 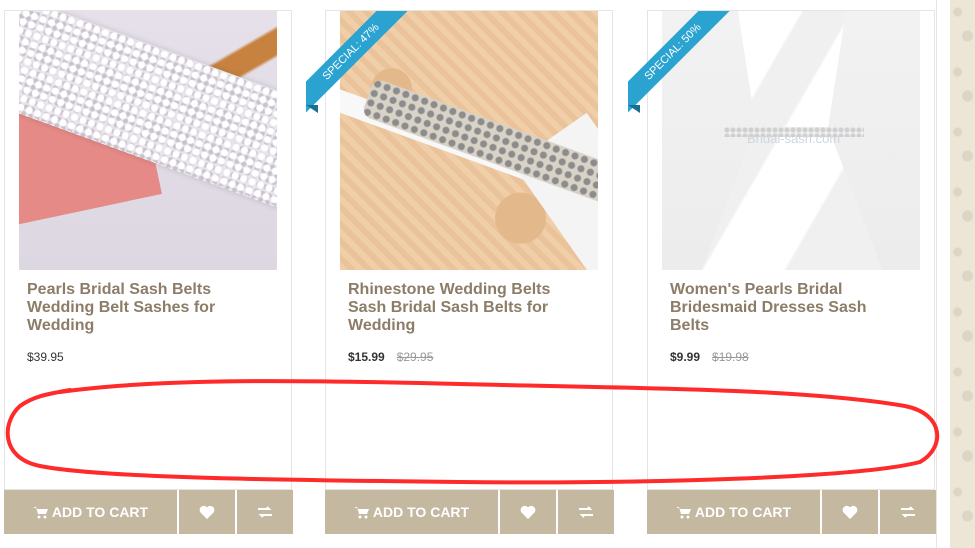 I want to click on title-line: Pearls Bridal Sash Belts, so click(x=119, y=289).